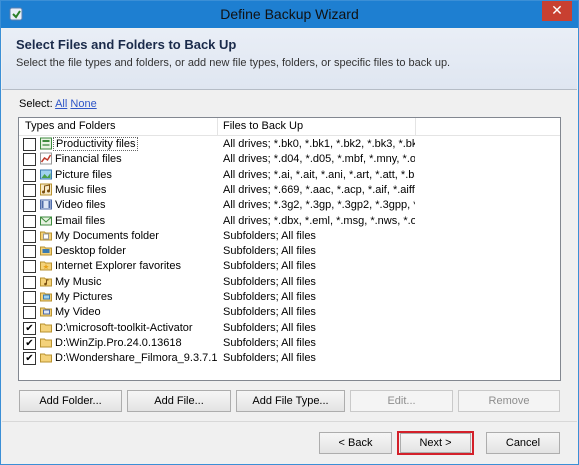 The height and width of the screenshot is (465, 579). Describe the element at coordinates (46, 297) in the screenshot. I see `pictures-folder-icon` at that location.